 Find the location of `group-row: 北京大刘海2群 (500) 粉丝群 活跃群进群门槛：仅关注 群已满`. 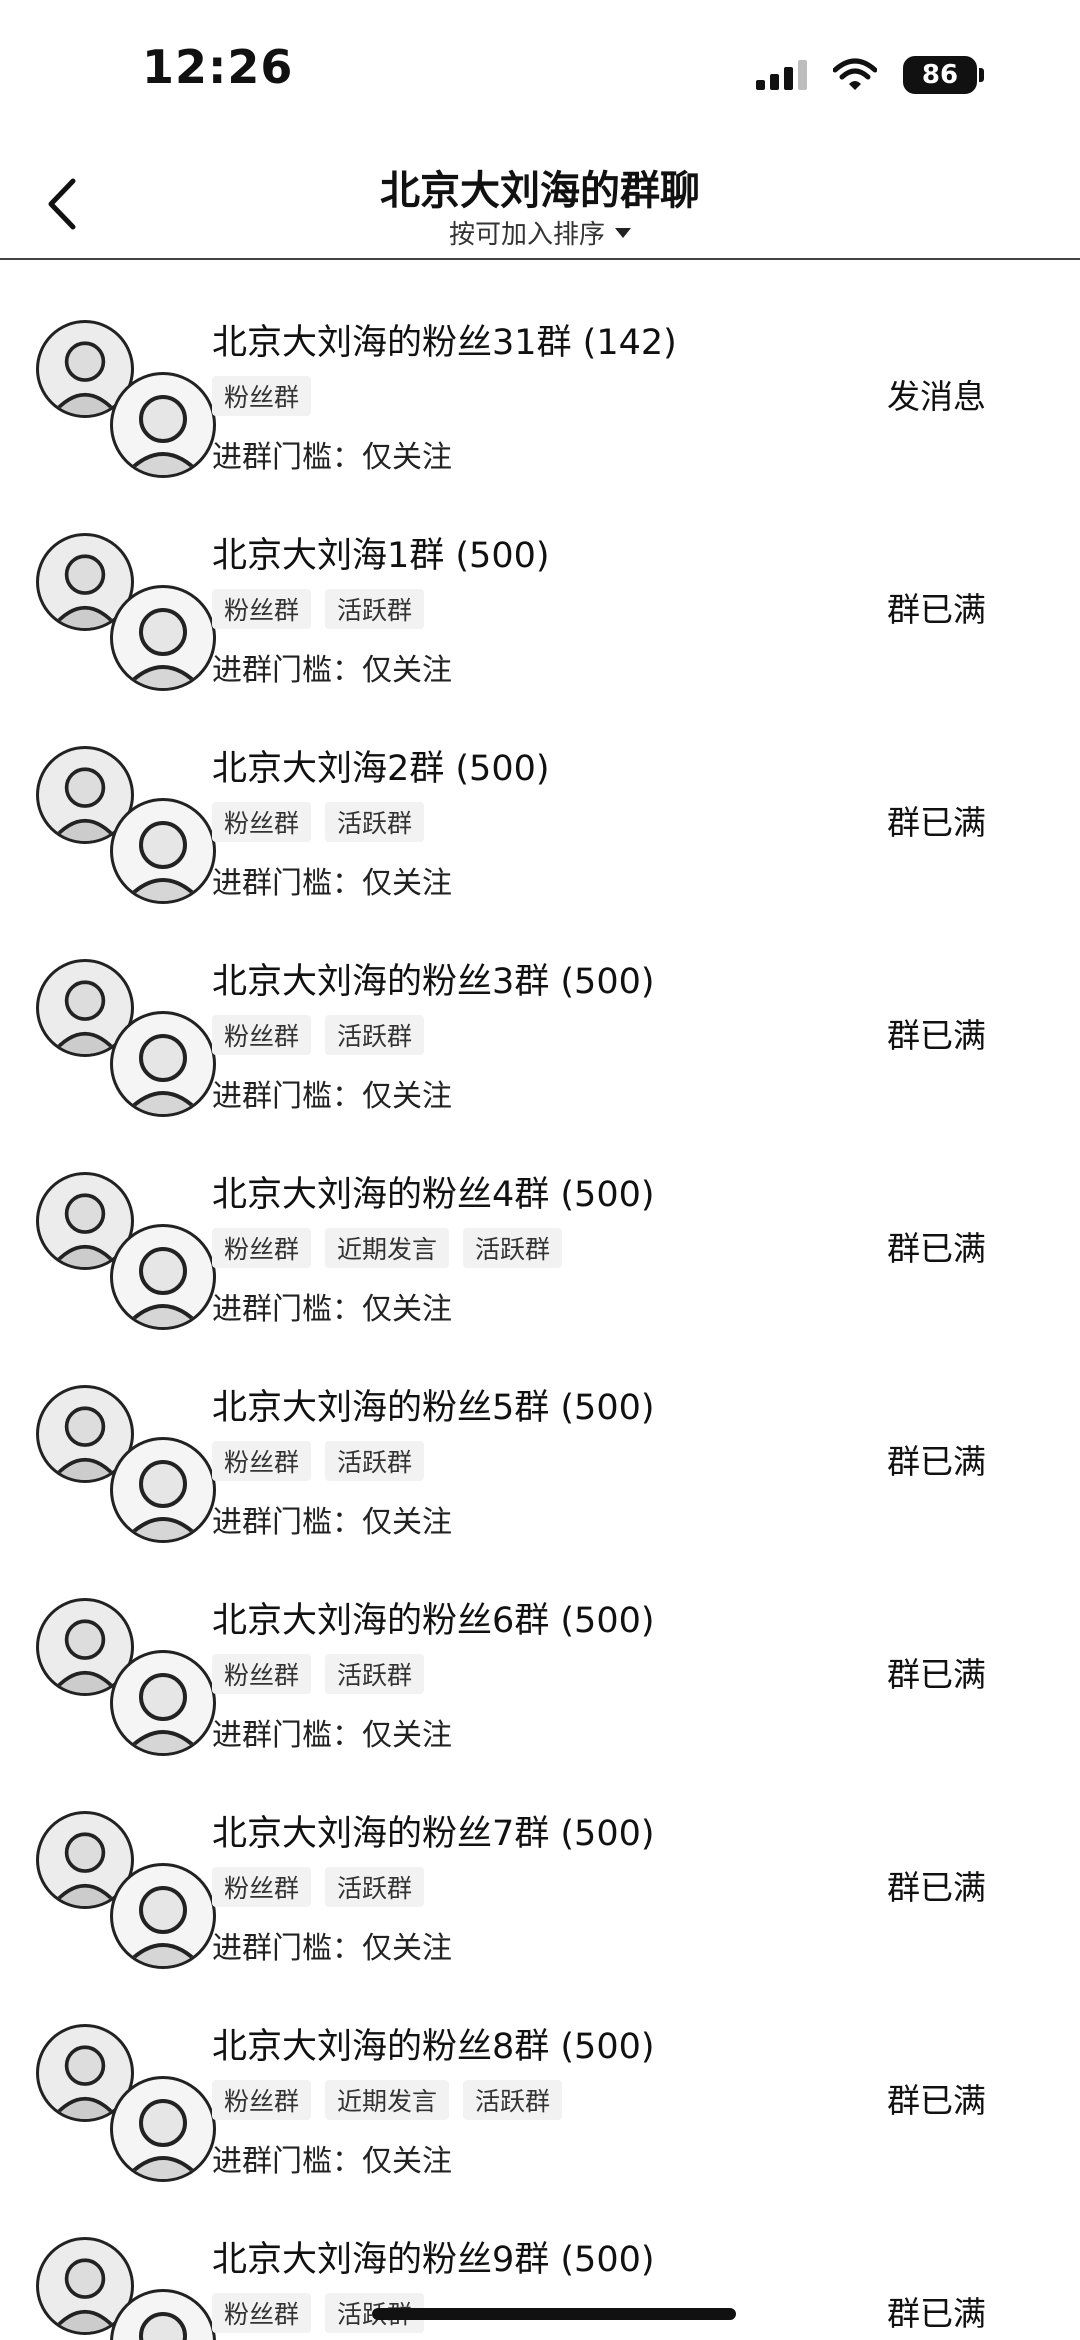

group-row: 北京大刘海2群 (500) 粉丝群 活跃群进群门槛：仅关注 群已满 is located at coordinates (540, 796).